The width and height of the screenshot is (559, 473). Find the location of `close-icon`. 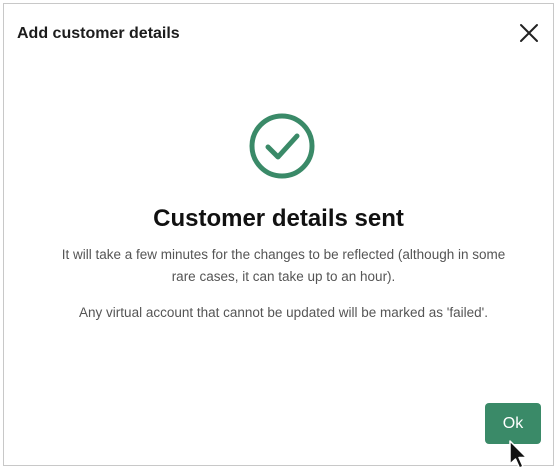

close-icon is located at coordinates (529, 33).